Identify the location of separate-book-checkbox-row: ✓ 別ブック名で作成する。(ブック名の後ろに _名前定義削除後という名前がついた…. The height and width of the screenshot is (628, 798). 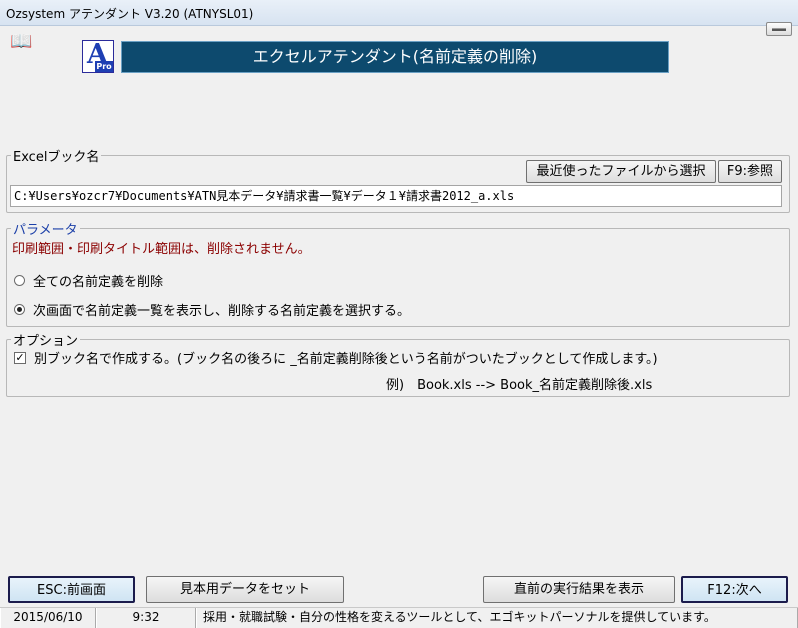
(336, 357).